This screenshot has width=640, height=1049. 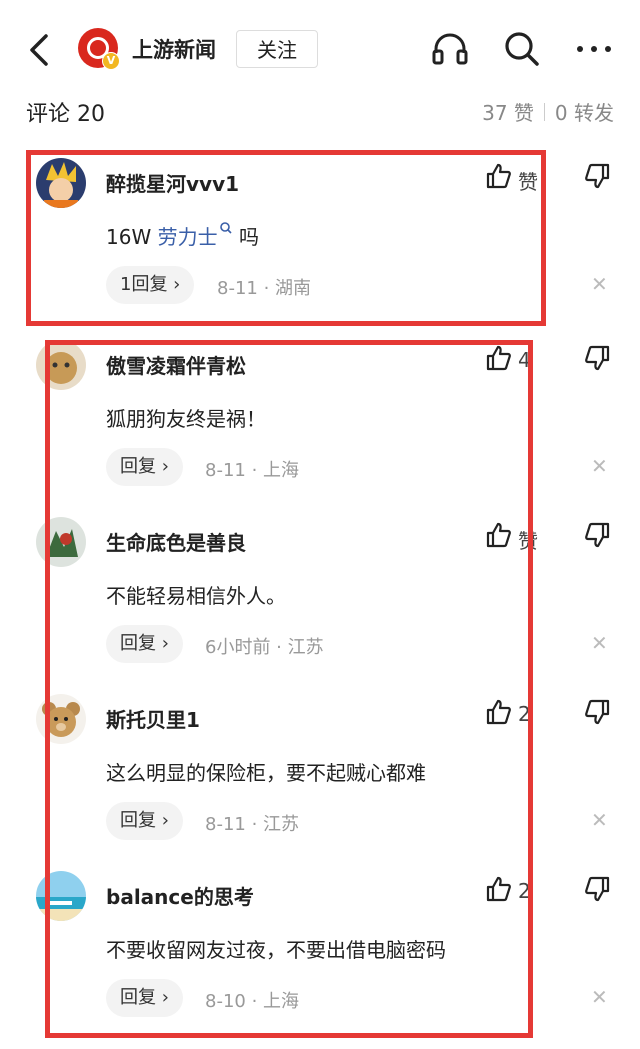 I want to click on username: balance的思考, so click(x=180, y=895).